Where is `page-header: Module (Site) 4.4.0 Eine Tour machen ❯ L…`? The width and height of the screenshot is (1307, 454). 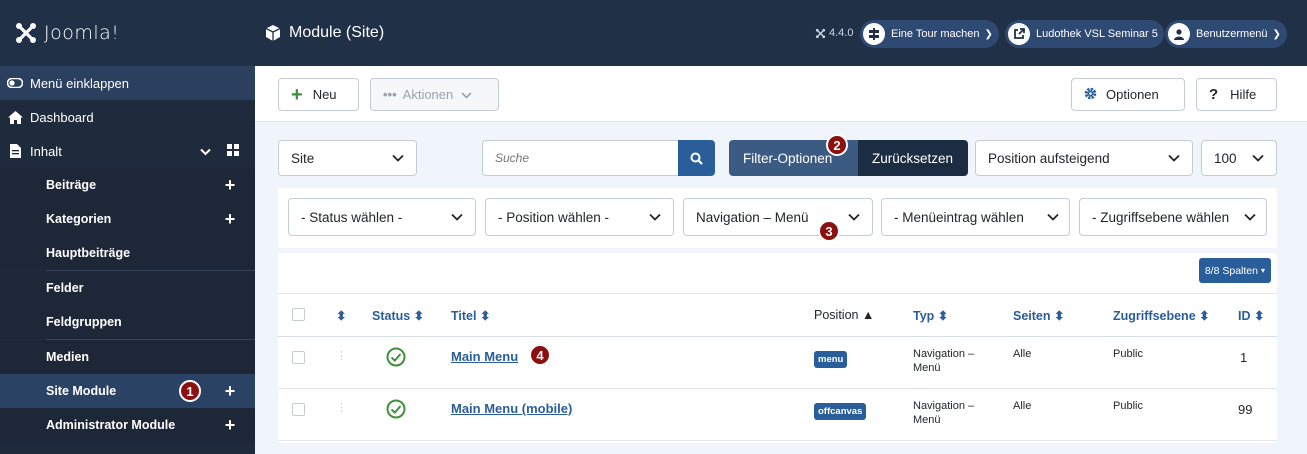
page-header: Module (Site) 4.4.0 Eine Tour machen ❯ L… is located at coordinates (781, 33).